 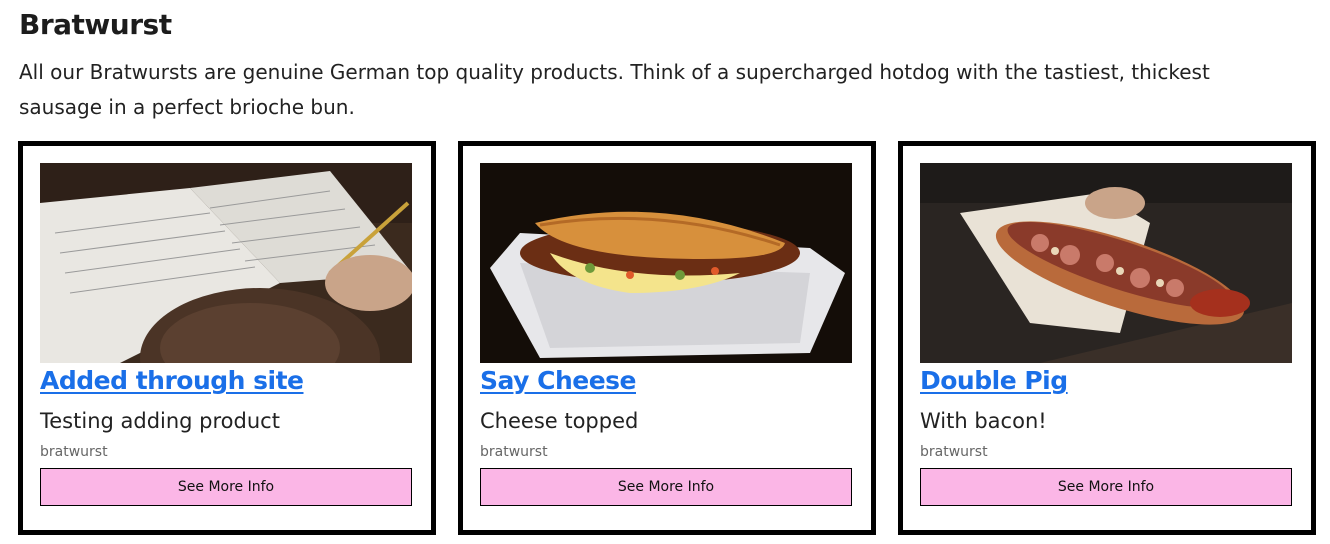 What do you see at coordinates (666, 263) in the screenshot?
I see `product-image-cheese-hotdog` at bounding box center [666, 263].